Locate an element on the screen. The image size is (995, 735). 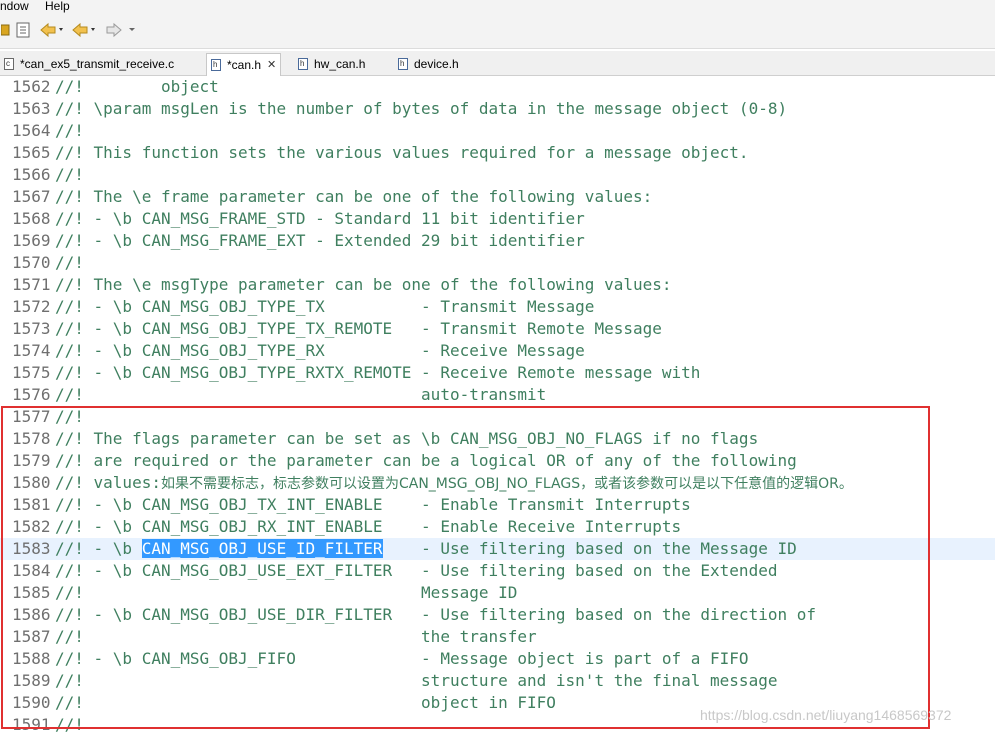
code-line: 1576//! auto-transmit is located at coordinates (497, 395).